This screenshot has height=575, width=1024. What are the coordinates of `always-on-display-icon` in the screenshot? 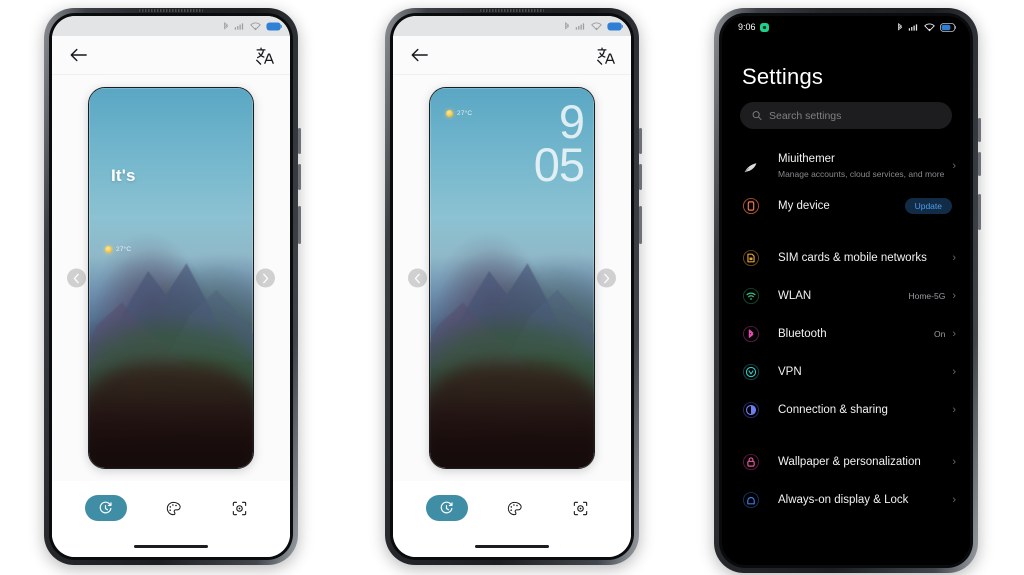 It's located at (751, 500).